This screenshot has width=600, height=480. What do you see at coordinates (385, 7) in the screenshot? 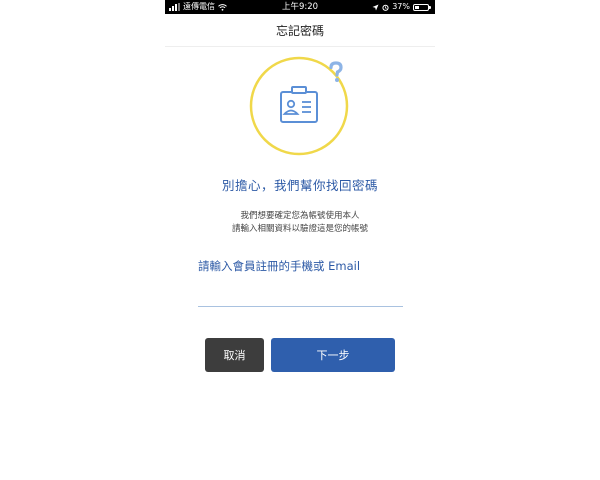
I see `alarm-icon` at bounding box center [385, 7].